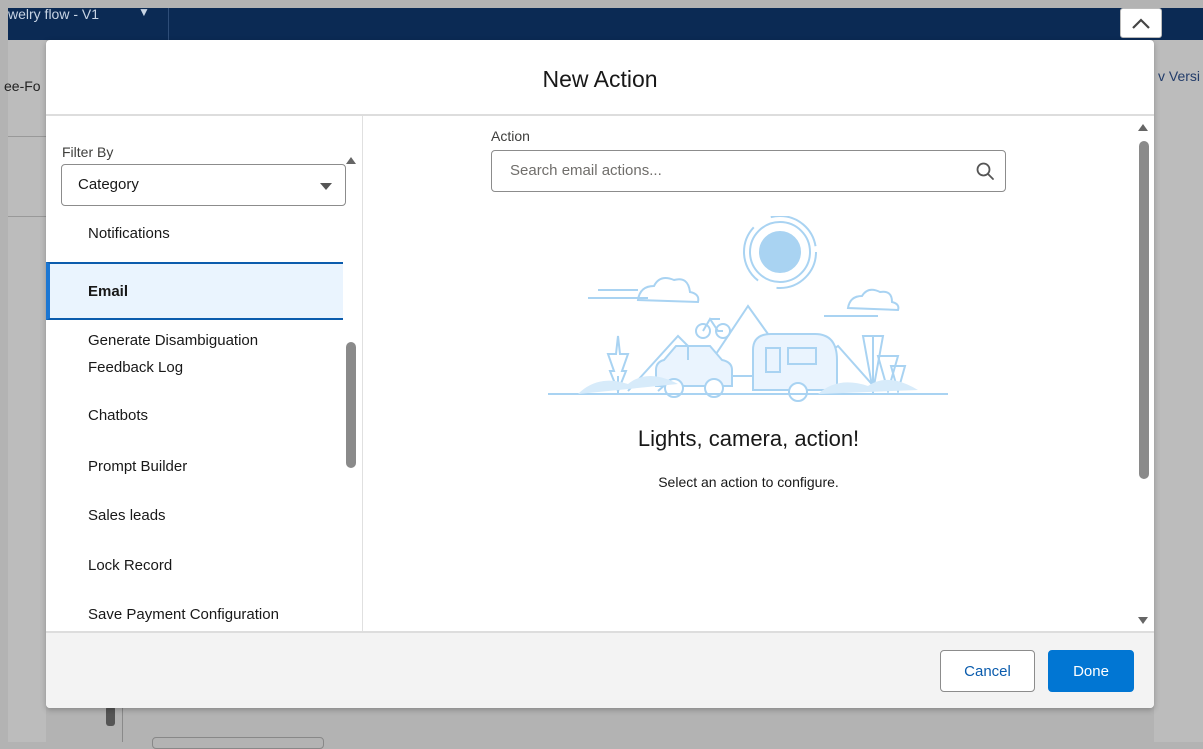  Describe the element at coordinates (351, 405) in the screenshot. I see `category-list-scrollbar` at that location.